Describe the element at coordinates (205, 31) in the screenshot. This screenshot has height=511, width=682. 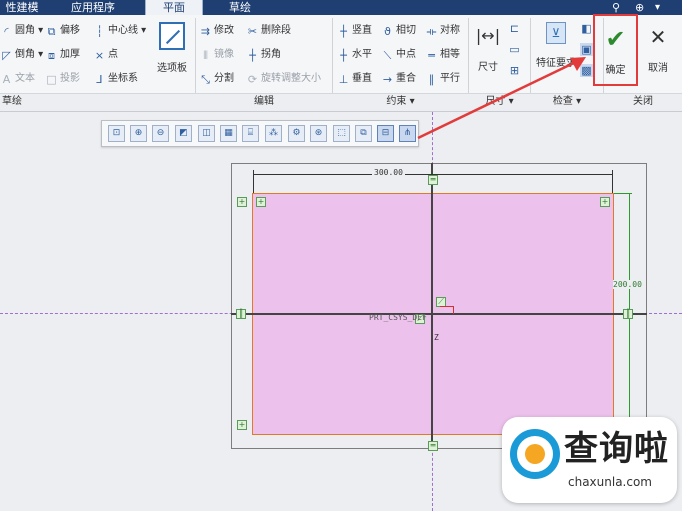
I see `modify-icon: ⇉` at that location.